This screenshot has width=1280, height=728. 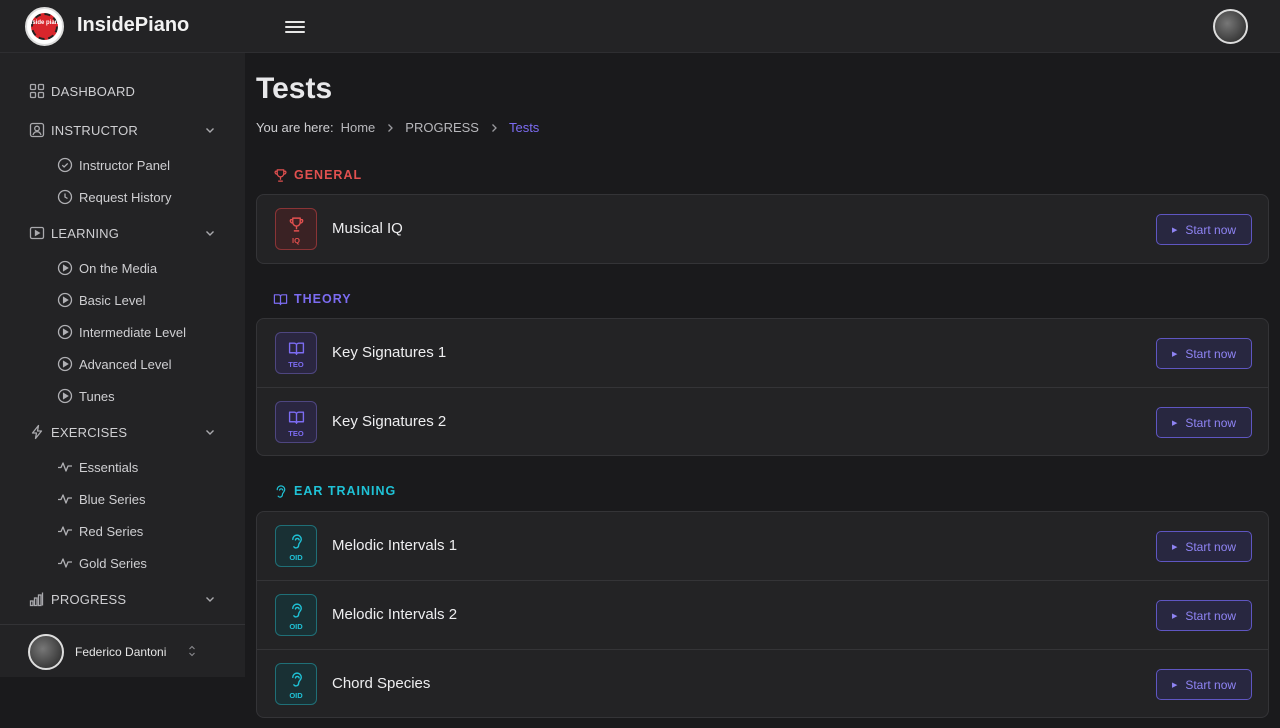 I want to click on sidebar-item-basic-level: Basic Level, so click(x=122, y=300).